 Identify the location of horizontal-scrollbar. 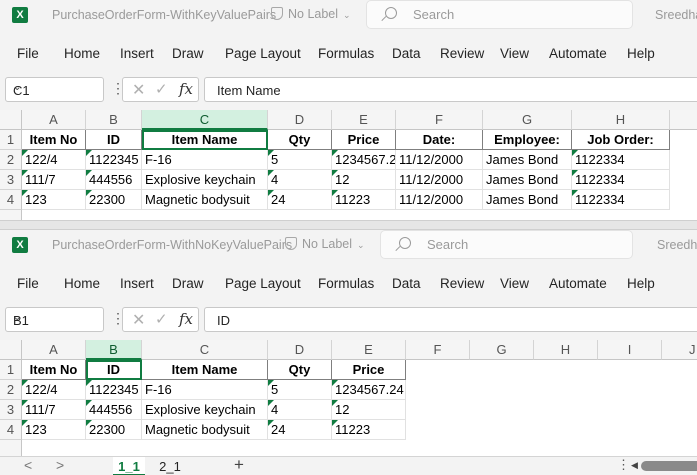
(669, 466).